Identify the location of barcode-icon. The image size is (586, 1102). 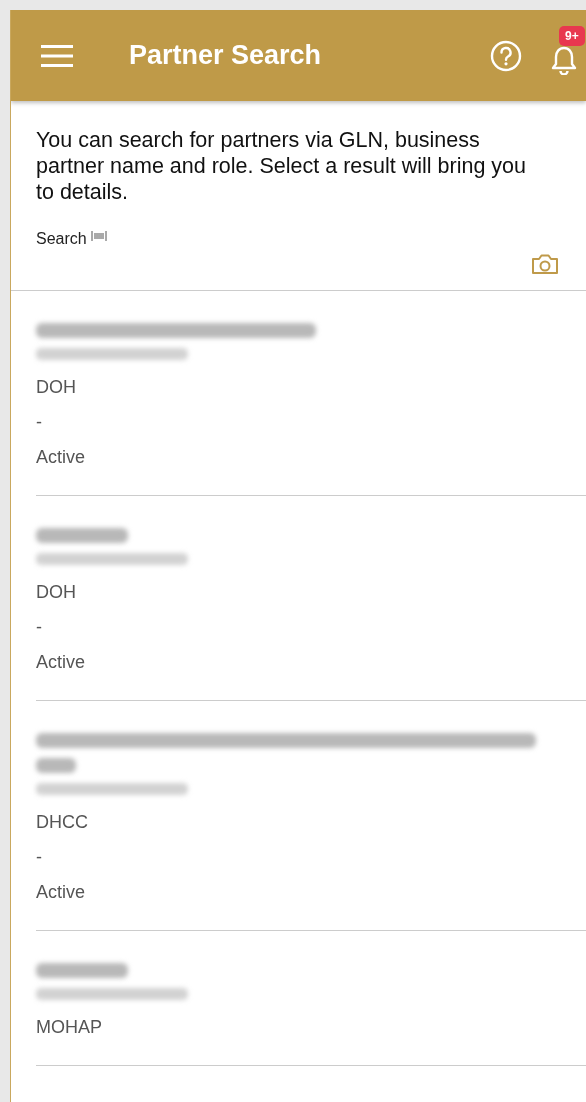
(98, 236).